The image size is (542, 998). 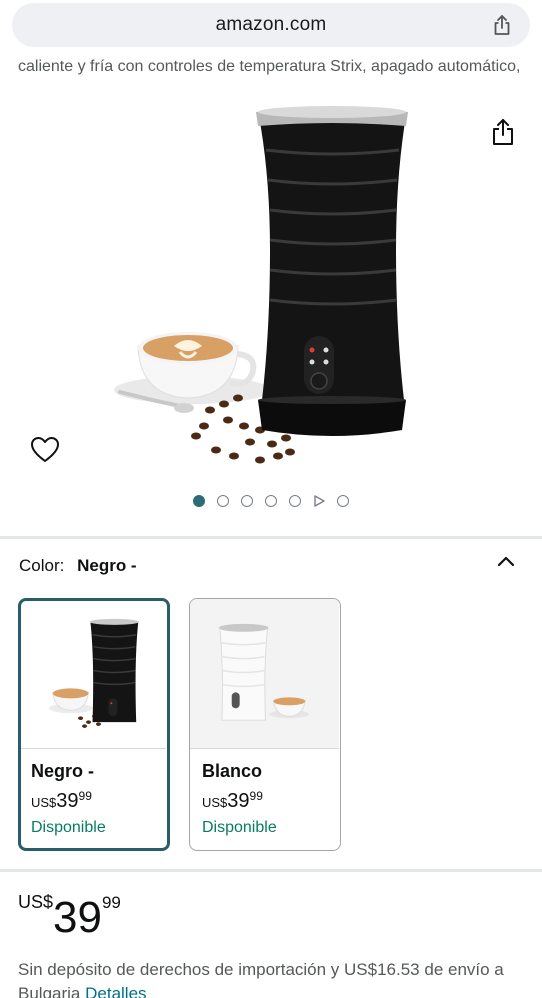 I want to click on video-play-icon, so click(x=319, y=501).